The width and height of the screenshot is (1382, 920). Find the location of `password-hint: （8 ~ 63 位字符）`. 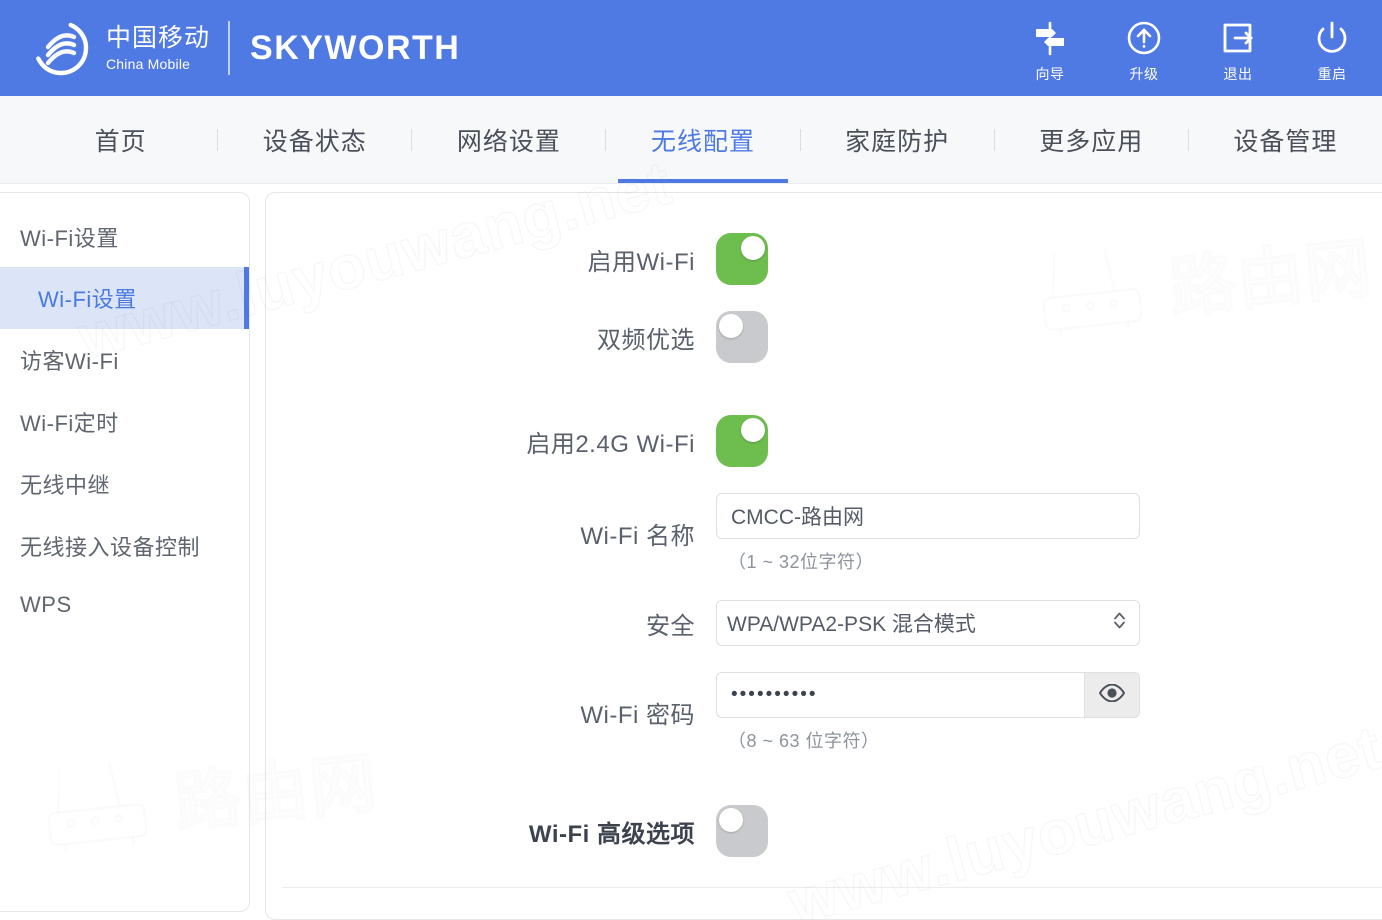

password-hint: （8 ~ 63 位字符） is located at coordinates (804, 741).